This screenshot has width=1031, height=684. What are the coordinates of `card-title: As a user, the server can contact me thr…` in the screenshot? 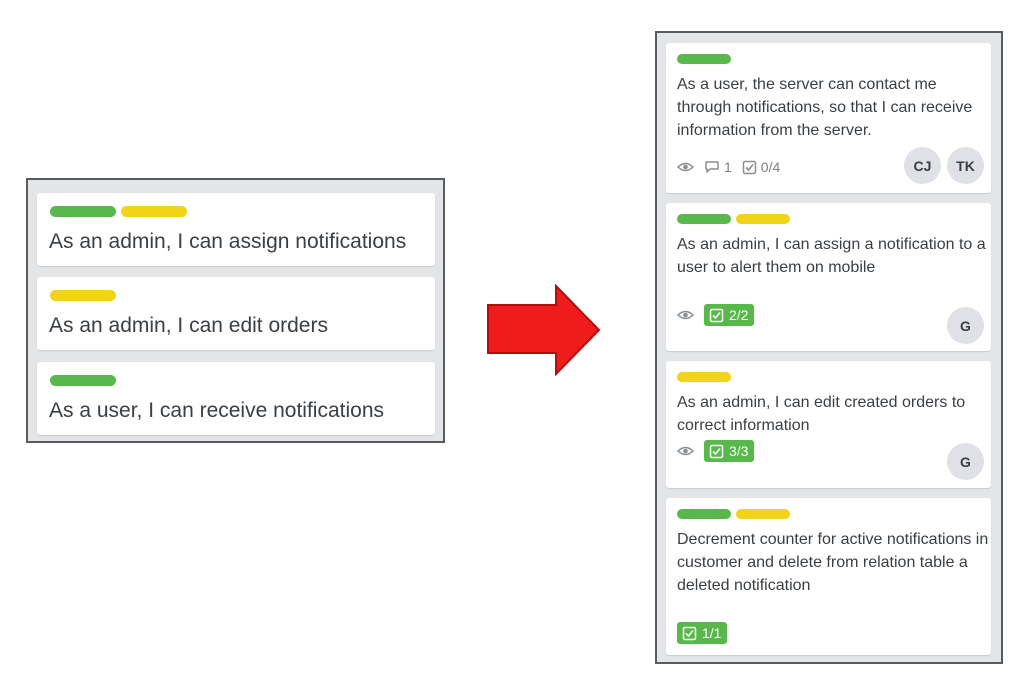 It's located at (825, 107).